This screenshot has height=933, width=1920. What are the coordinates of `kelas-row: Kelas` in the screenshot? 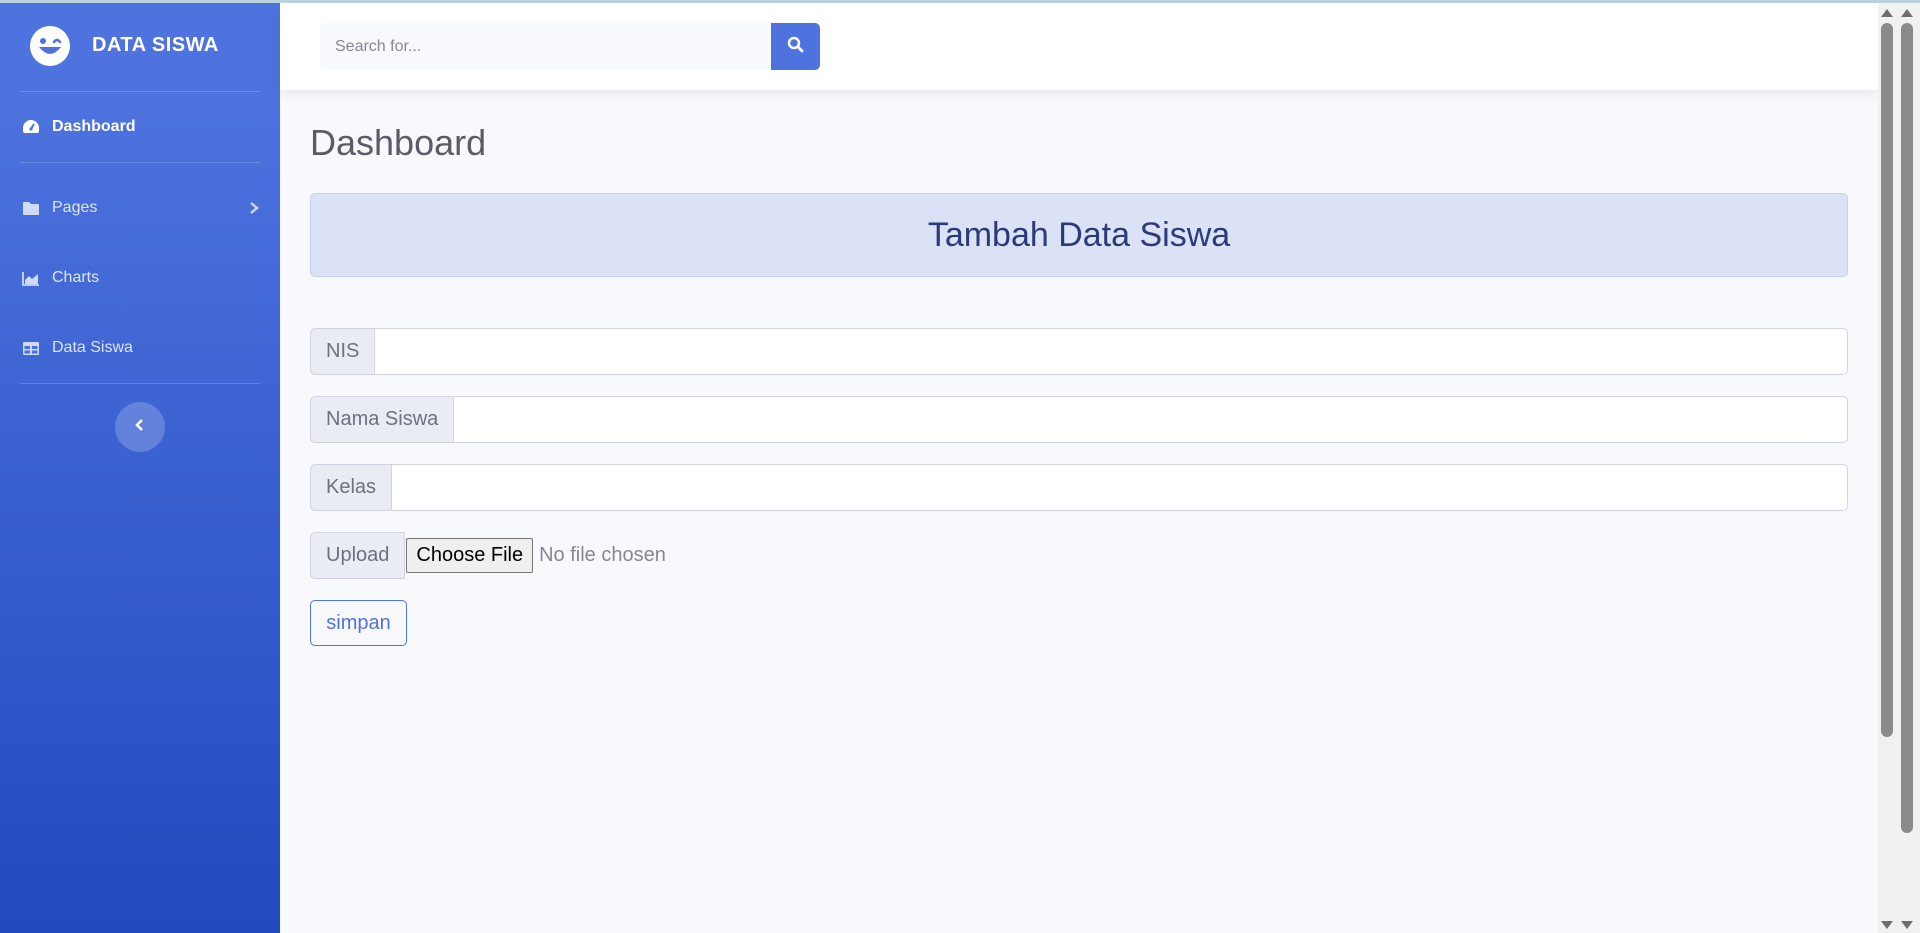 It's located at (1079, 487).